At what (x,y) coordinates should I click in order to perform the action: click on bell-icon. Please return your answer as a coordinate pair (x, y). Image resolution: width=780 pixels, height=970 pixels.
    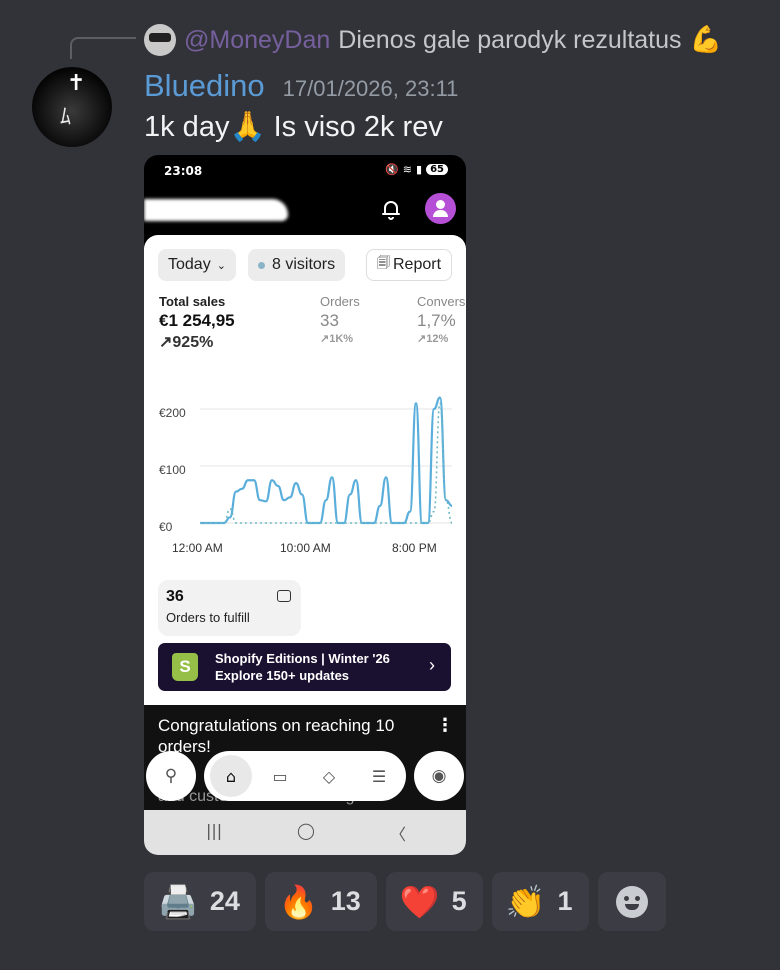
    Looking at the image, I should click on (391, 209).